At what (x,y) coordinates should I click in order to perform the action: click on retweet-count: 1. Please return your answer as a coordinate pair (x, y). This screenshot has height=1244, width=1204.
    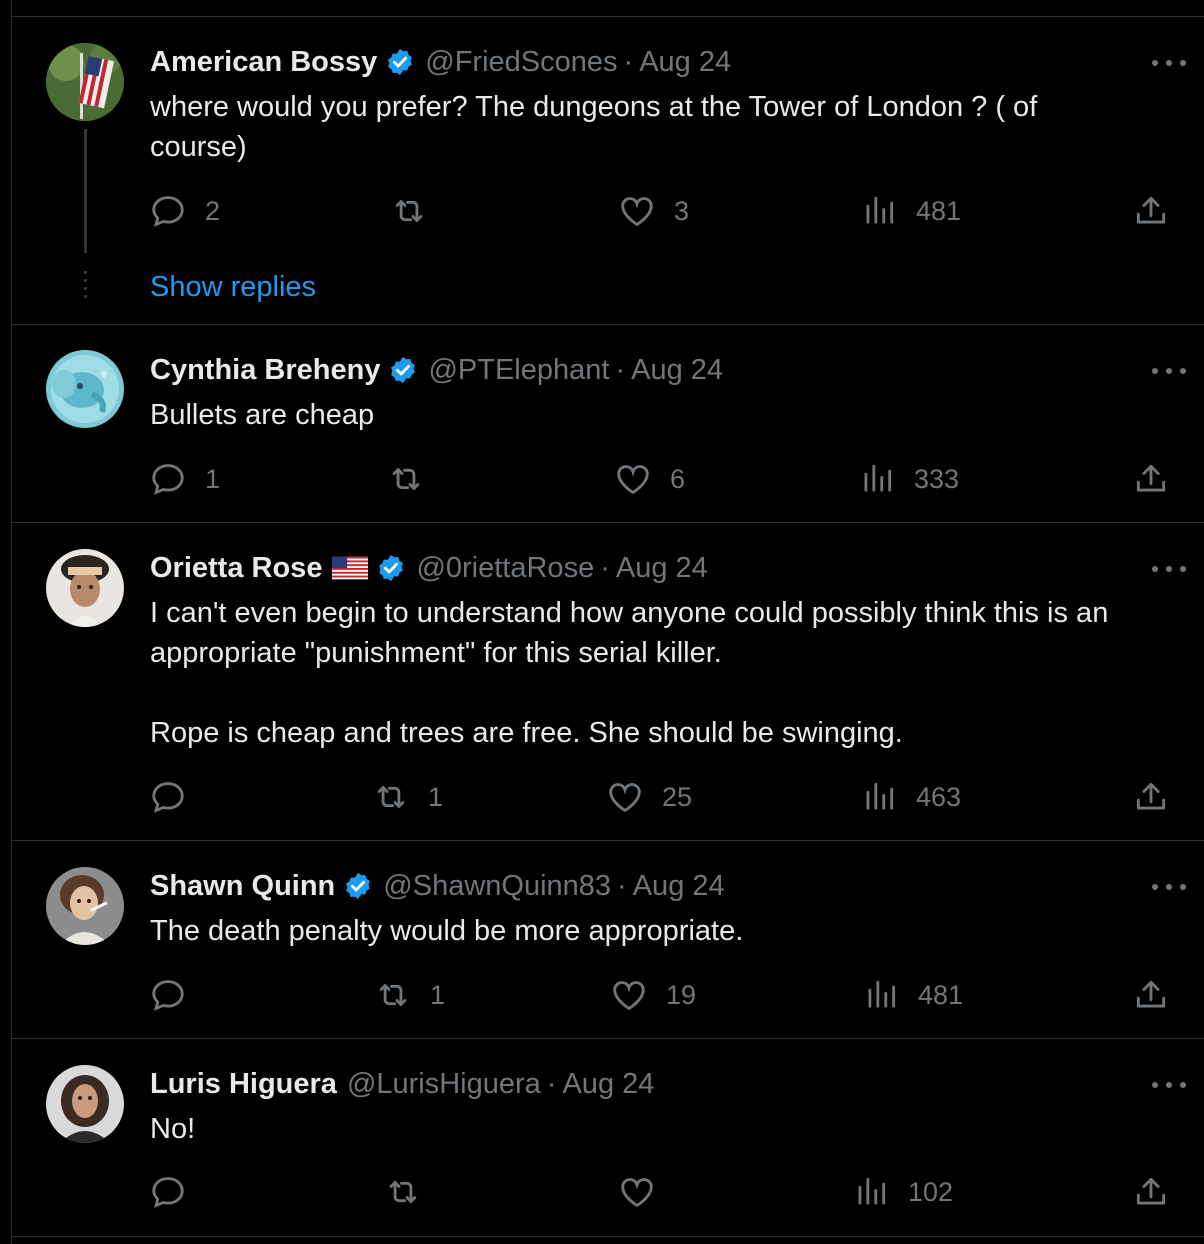
    Looking at the image, I should click on (436, 796).